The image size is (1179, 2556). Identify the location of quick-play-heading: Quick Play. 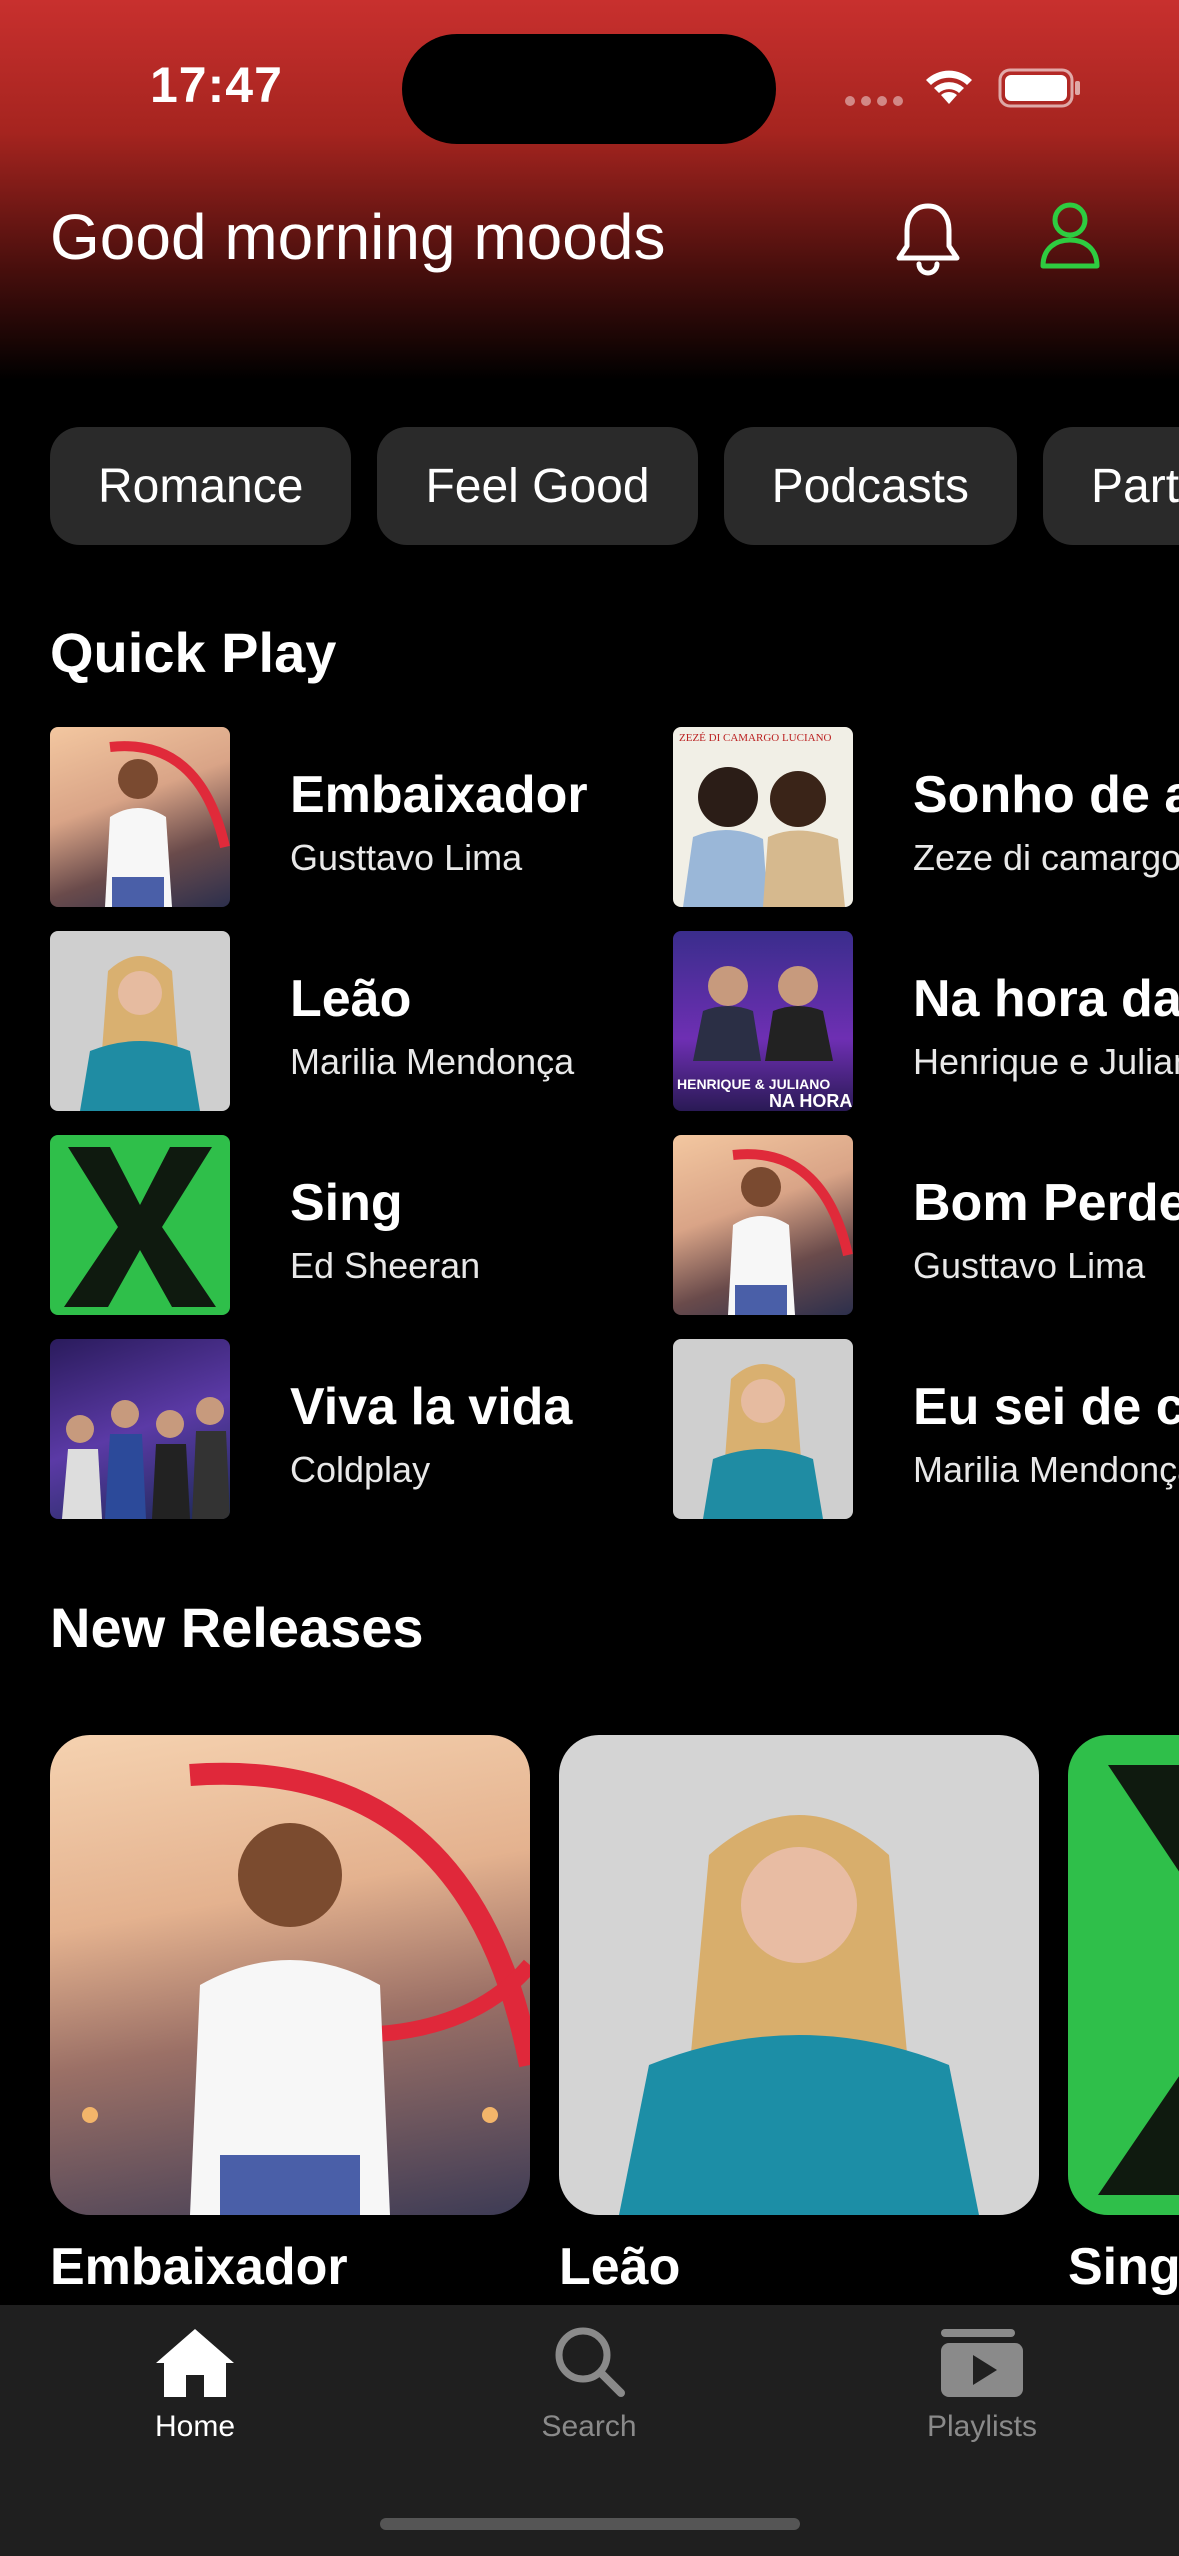
(193, 652).